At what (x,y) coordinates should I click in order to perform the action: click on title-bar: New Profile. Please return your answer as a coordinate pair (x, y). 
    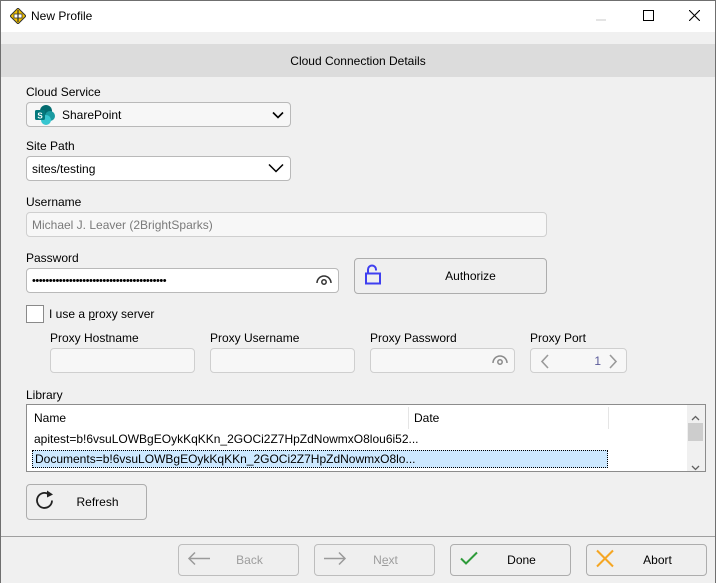
    Looking at the image, I should click on (358, 16).